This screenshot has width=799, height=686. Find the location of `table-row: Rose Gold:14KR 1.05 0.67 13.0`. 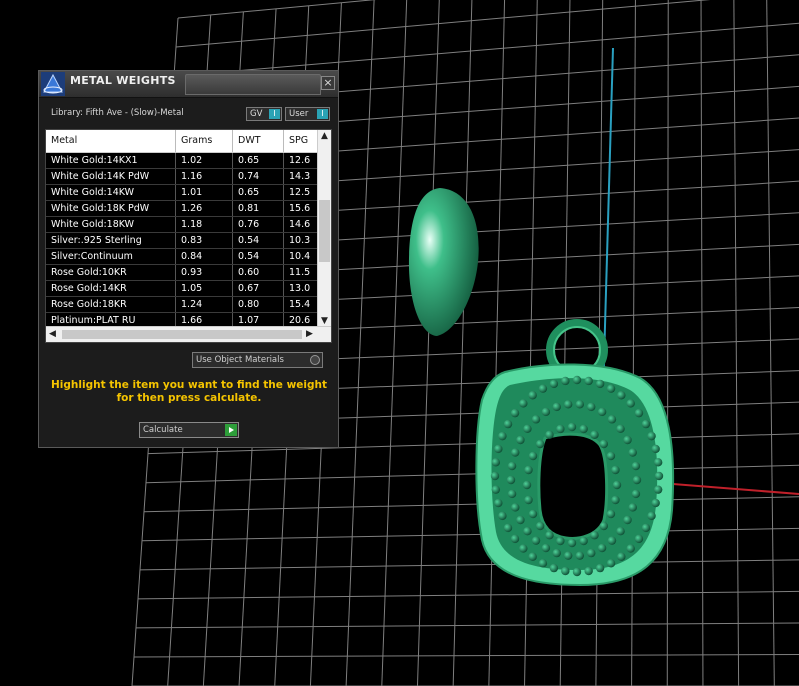

table-row: Rose Gold:14KR 1.05 0.67 13.0 is located at coordinates (185, 289).